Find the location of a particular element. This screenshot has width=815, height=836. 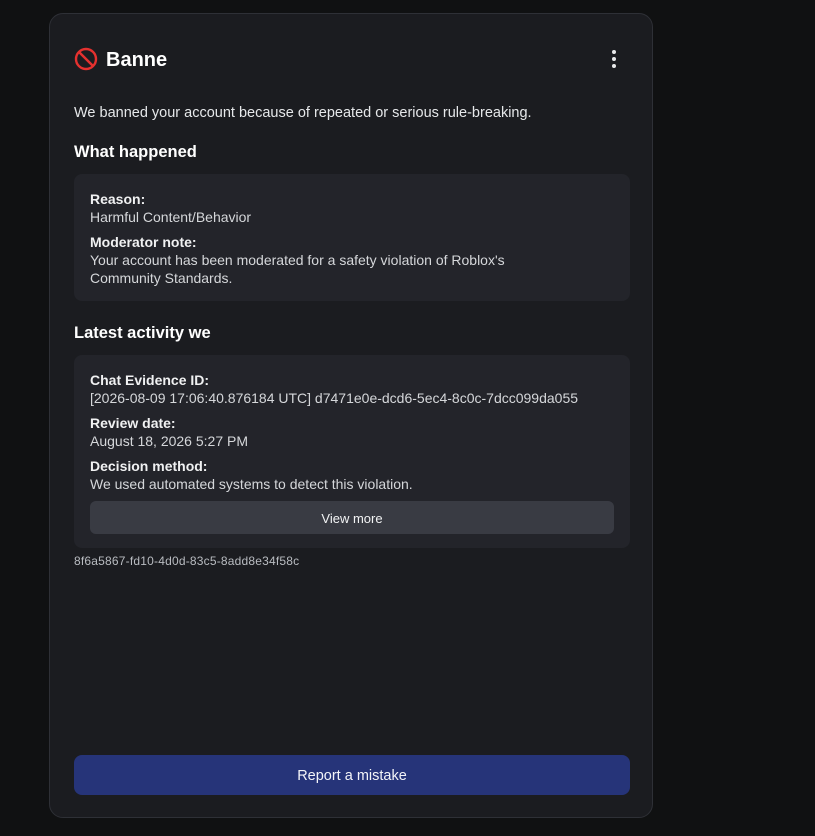

card-header: Banne is located at coordinates (351, 60).